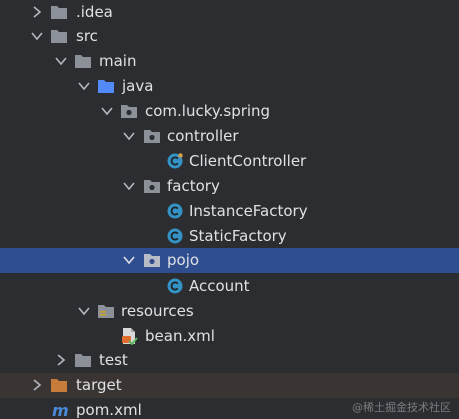 This screenshot has width=459, height=419. What do you see at coordinates (229, 186) in the screenshot?
I see `tree-item-factory: factory` at bounding box center [229, 186].